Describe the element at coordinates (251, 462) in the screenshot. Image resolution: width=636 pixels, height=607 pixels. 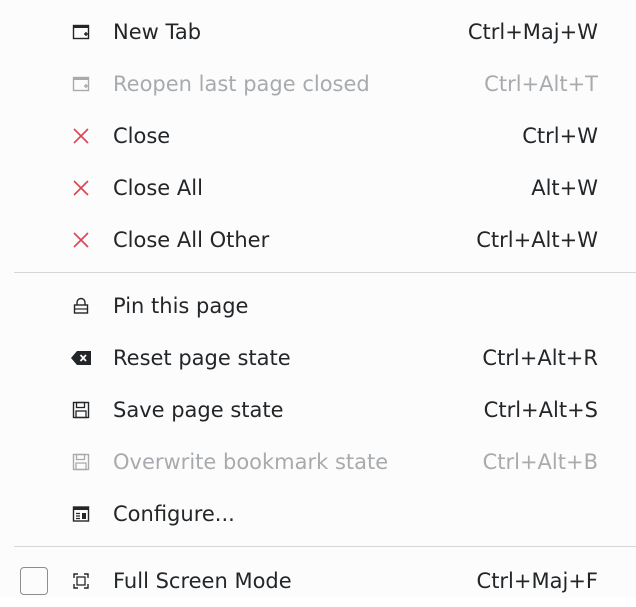
I see `menu-item-label: Overwrite bookmark state` at that location.